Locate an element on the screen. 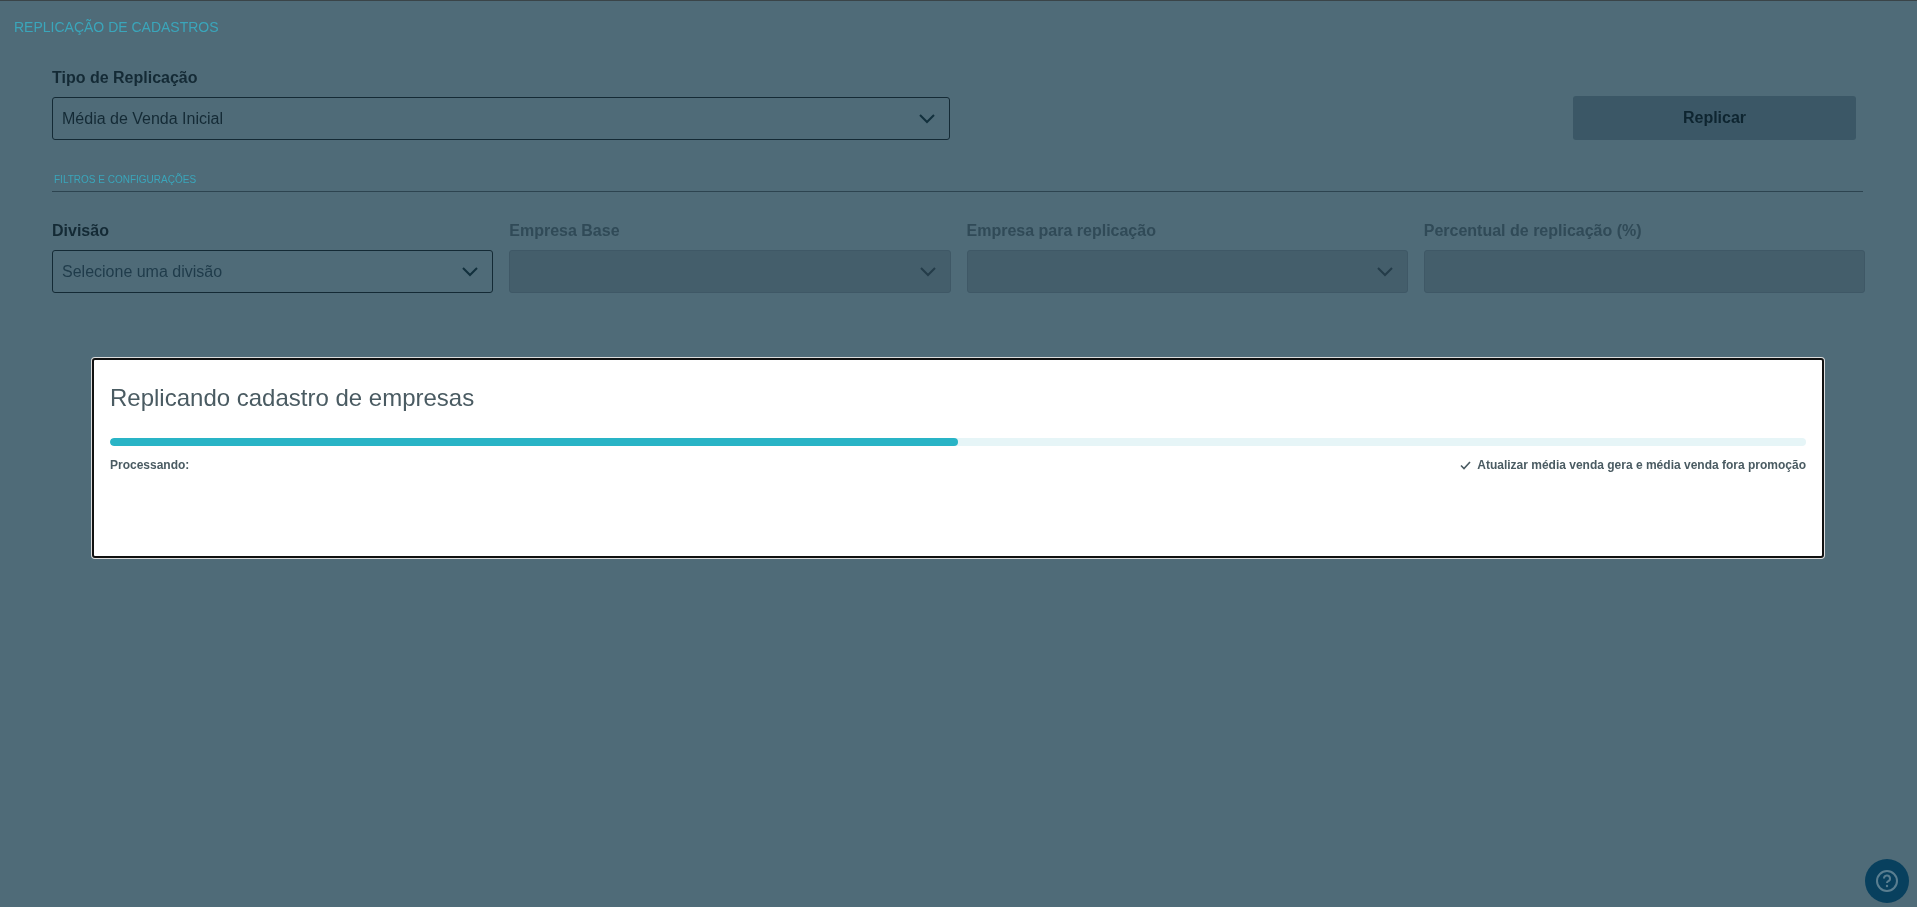 Image resolution: width=1917 pixels, height=907 pixels. field-label: Tipo de Replicação is located at coordinates (125, 78).